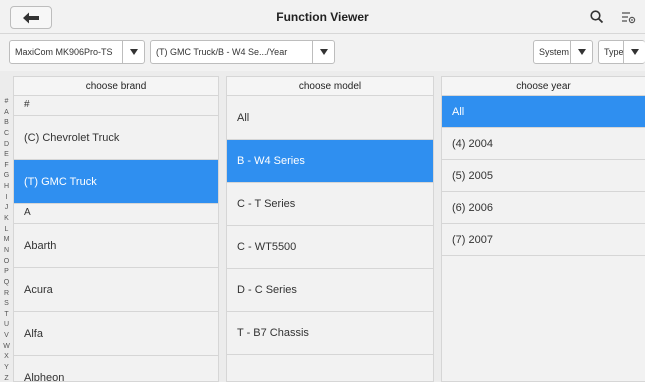 Image resolution: width=645 pixels, height=382 pixels. What do you see at coordinates (6, 112) in the screenshot?
I see `alphabet-index-letter: A` at bounding box center [6, 112].